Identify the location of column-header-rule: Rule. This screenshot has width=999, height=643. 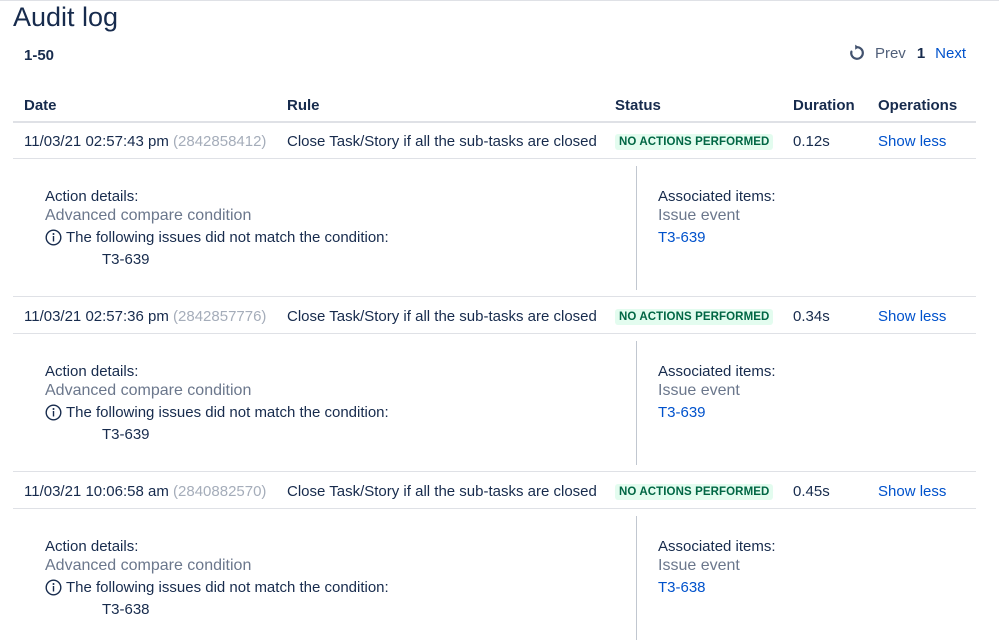
(303, 105).